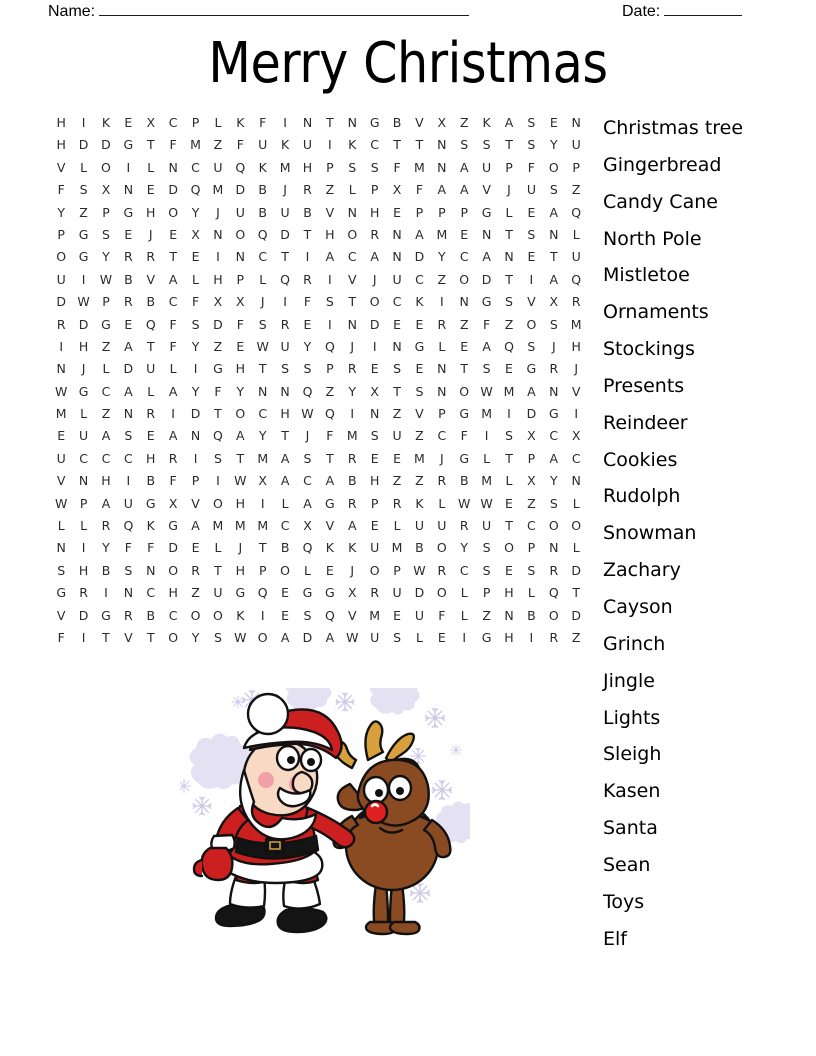  What do you see at coordinates (195, 481) in the screenshot?
I see `grid-cell-r17-c7: P` at bounding box center [195, 481].